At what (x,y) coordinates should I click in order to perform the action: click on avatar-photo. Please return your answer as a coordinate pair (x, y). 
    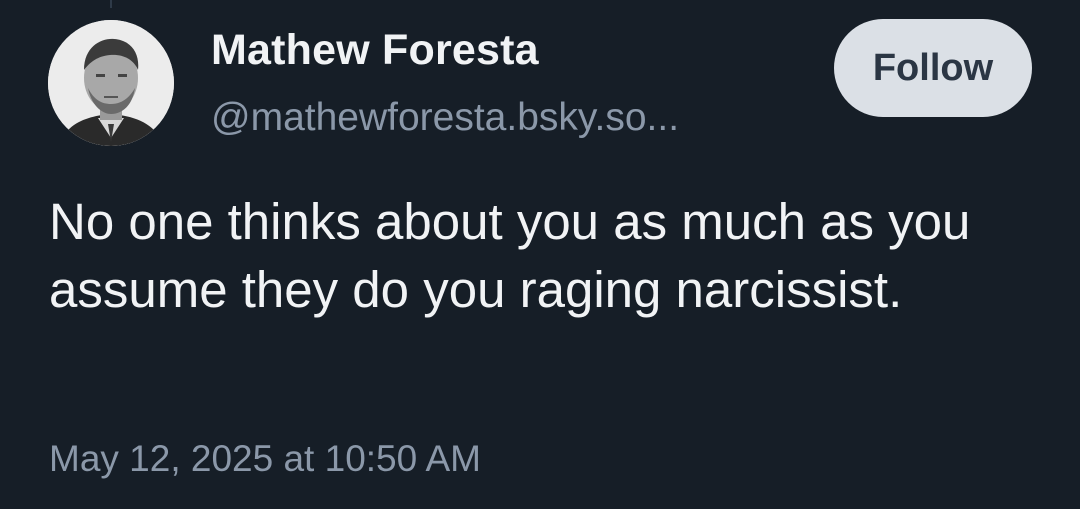
    Looking at the image, I should click on (111, 83).